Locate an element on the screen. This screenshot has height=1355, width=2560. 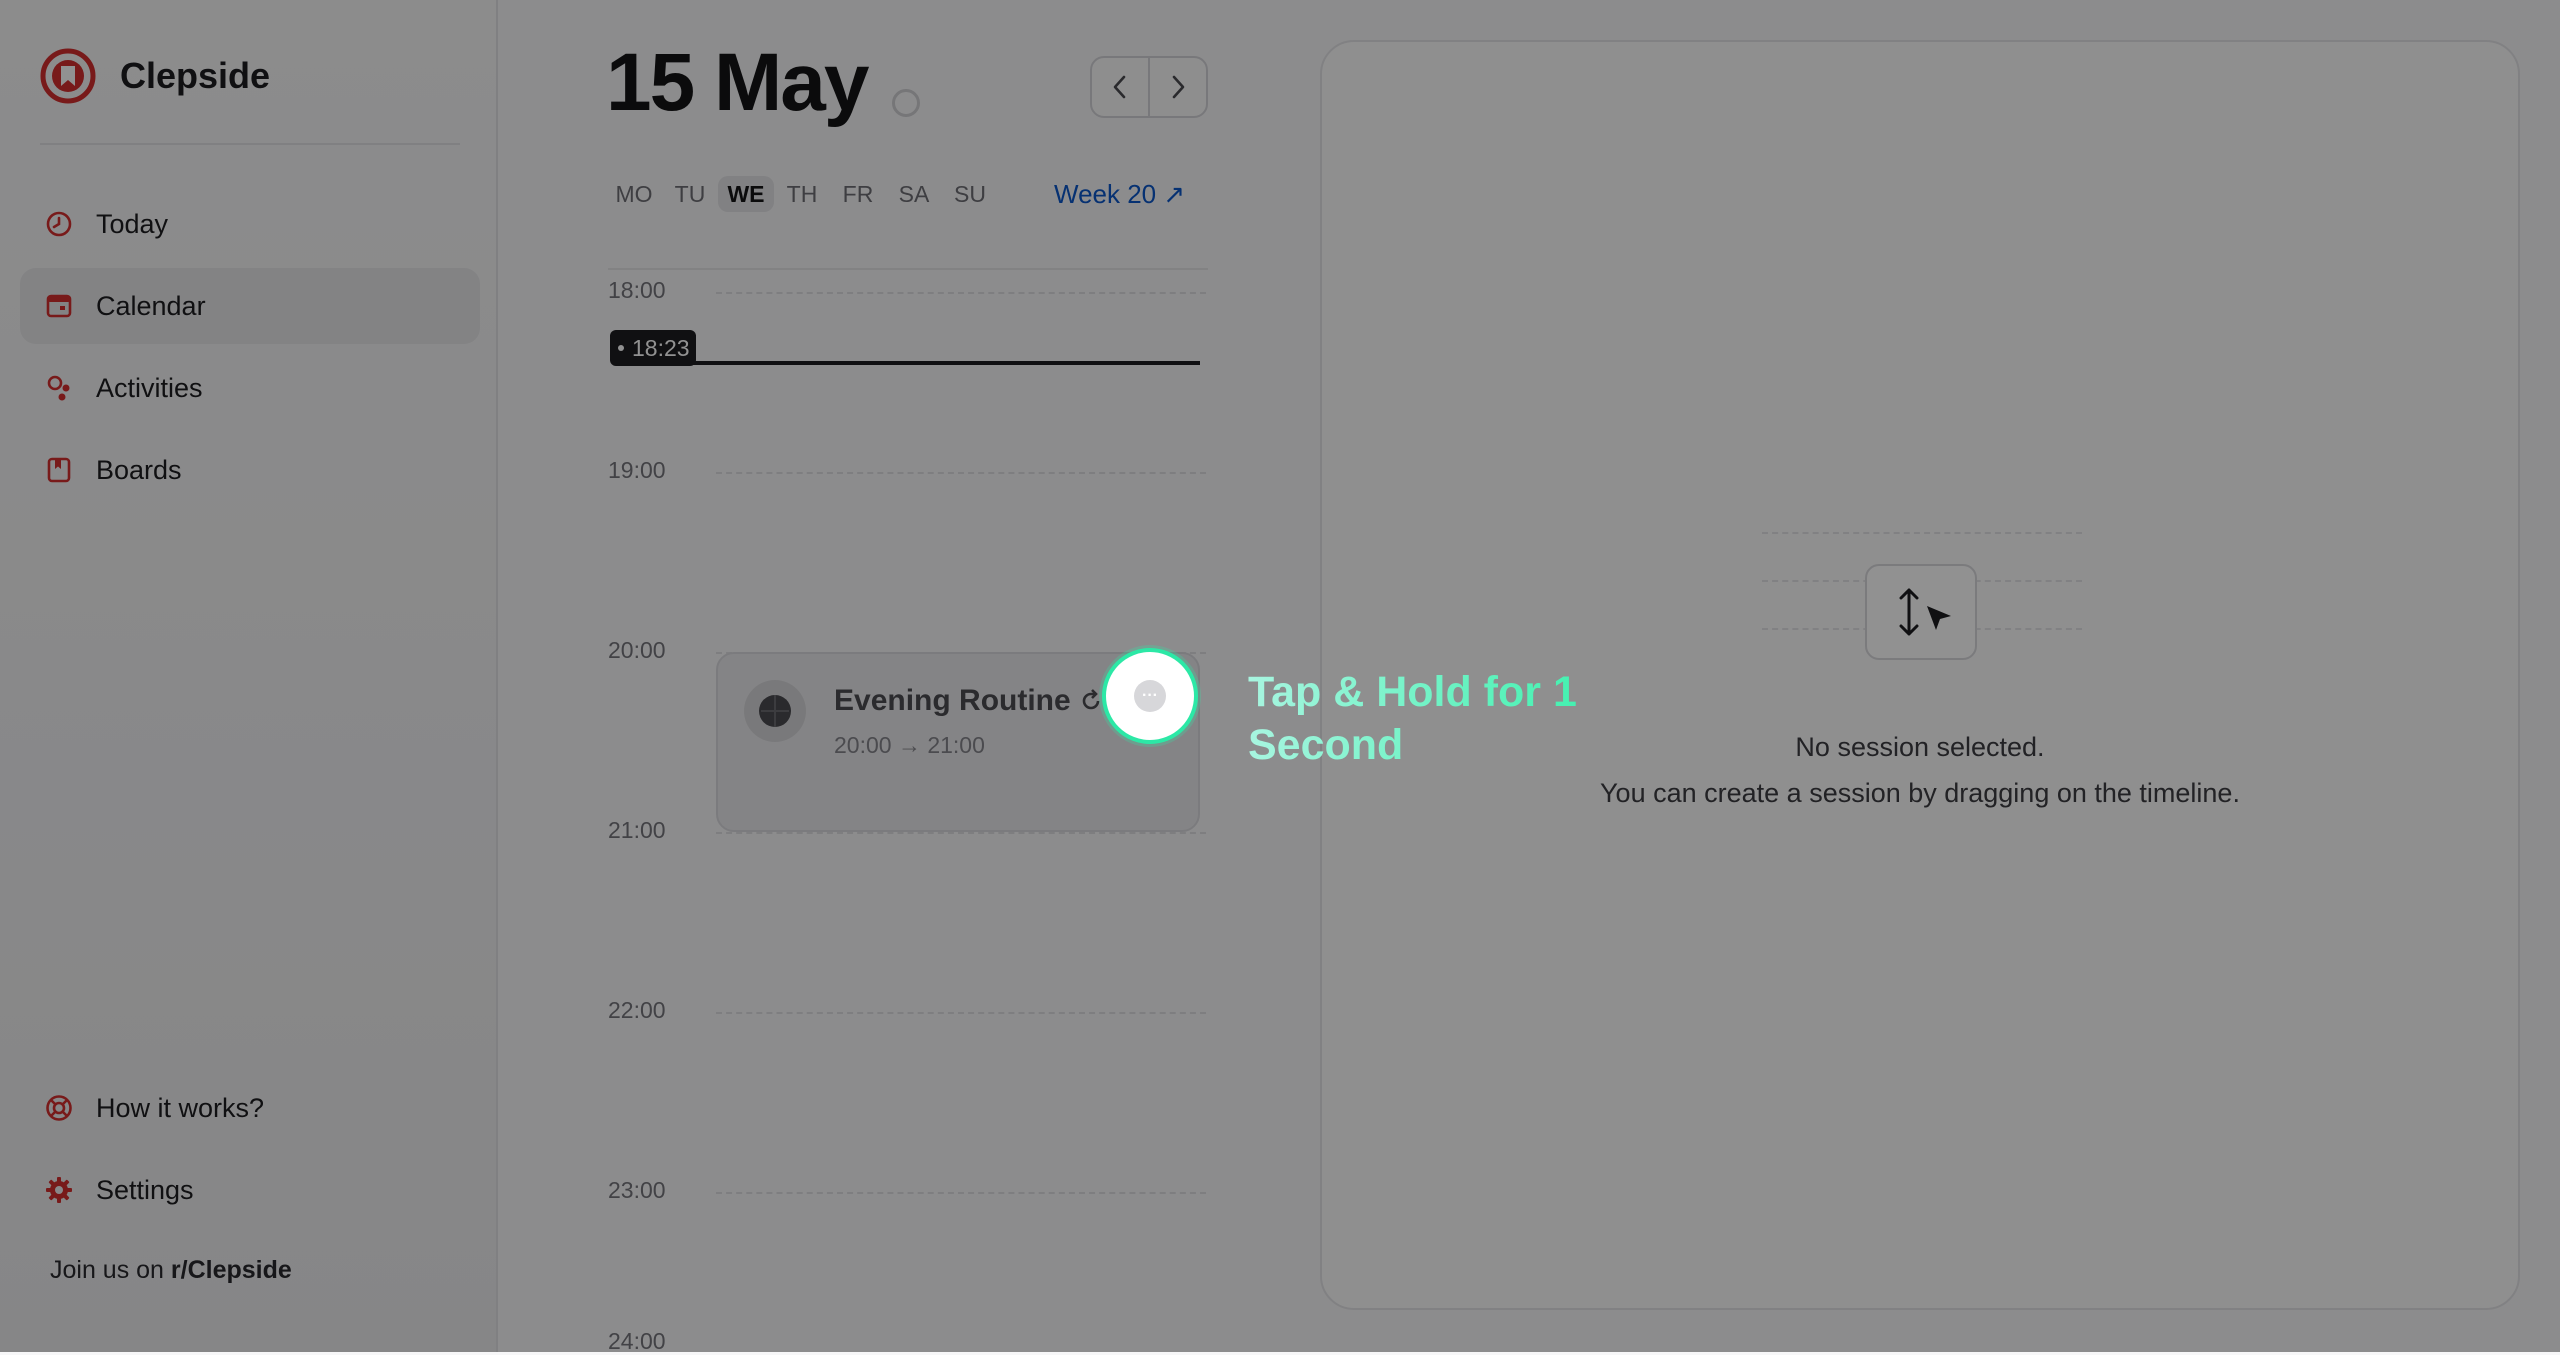
tutorial-hint: Tap & Hold for 1 Second is located at coordinates (1448, 719).